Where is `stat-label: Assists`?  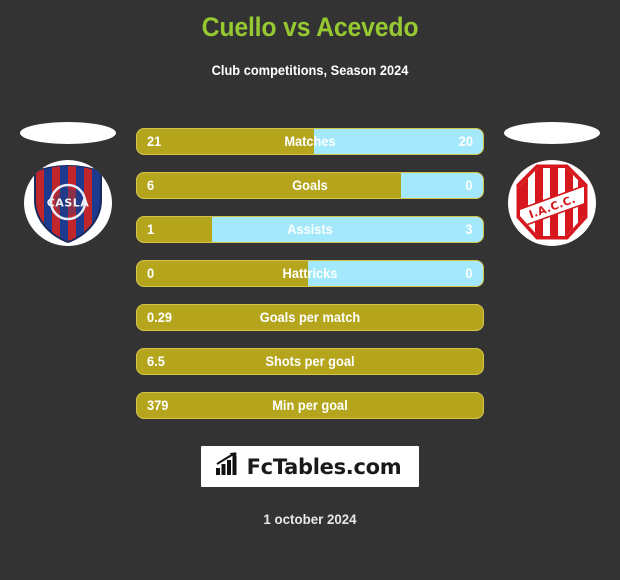 stat-label: Assists is located at coordinates (310, 229).